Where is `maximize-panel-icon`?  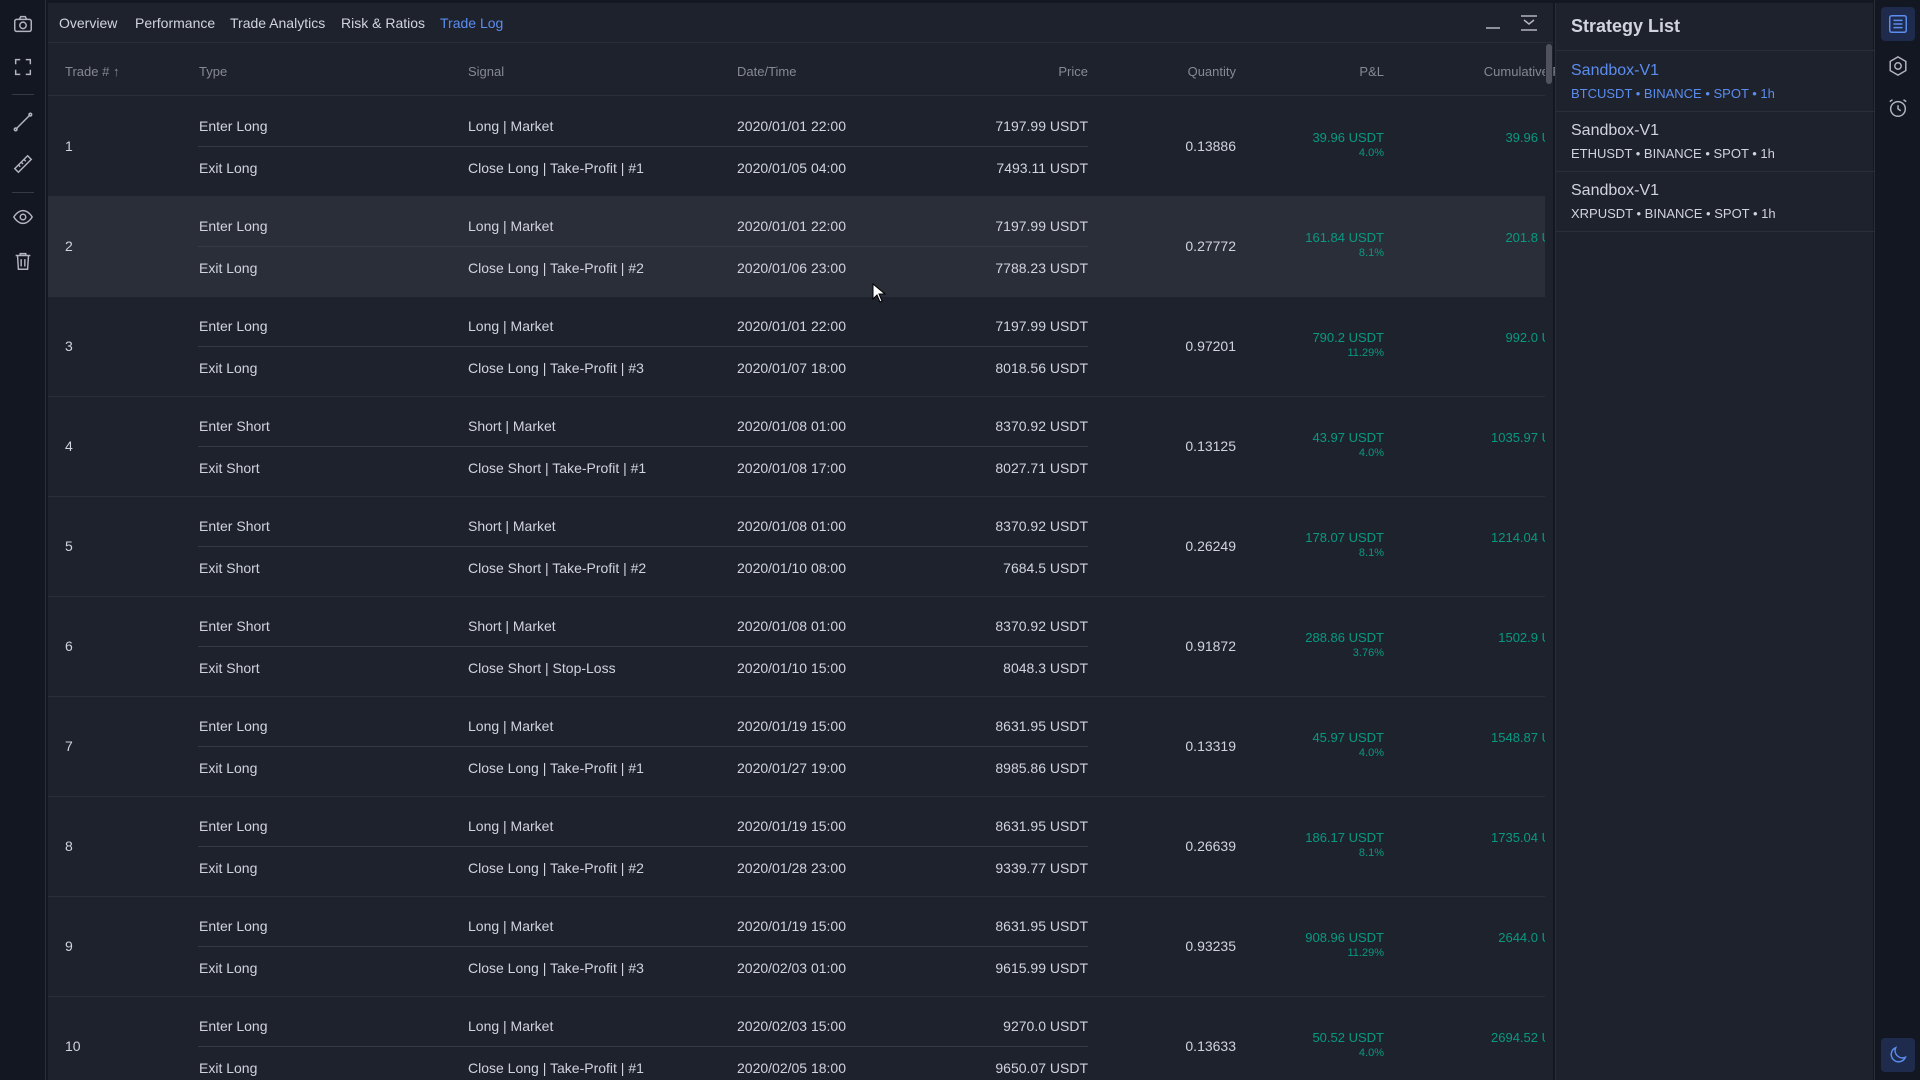 maximize-panel-icon is located at coordinates (1529, 23).